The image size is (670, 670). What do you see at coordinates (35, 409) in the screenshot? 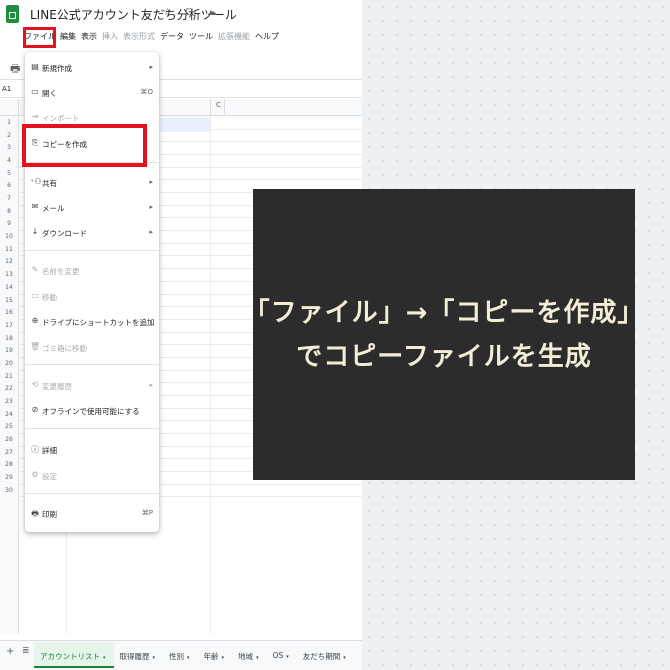
I see `offline-icon: ⊘` at bounding box center [35, 409].